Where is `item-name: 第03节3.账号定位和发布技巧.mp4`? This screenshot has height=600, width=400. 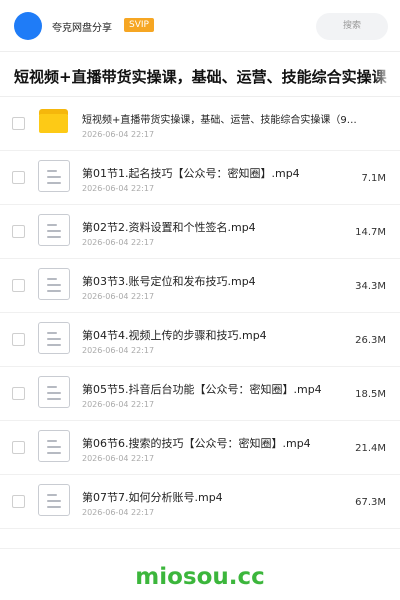 item-name: 第03节3.账号定位和发布技巧.mp4 is located at coordinates (169, 281).